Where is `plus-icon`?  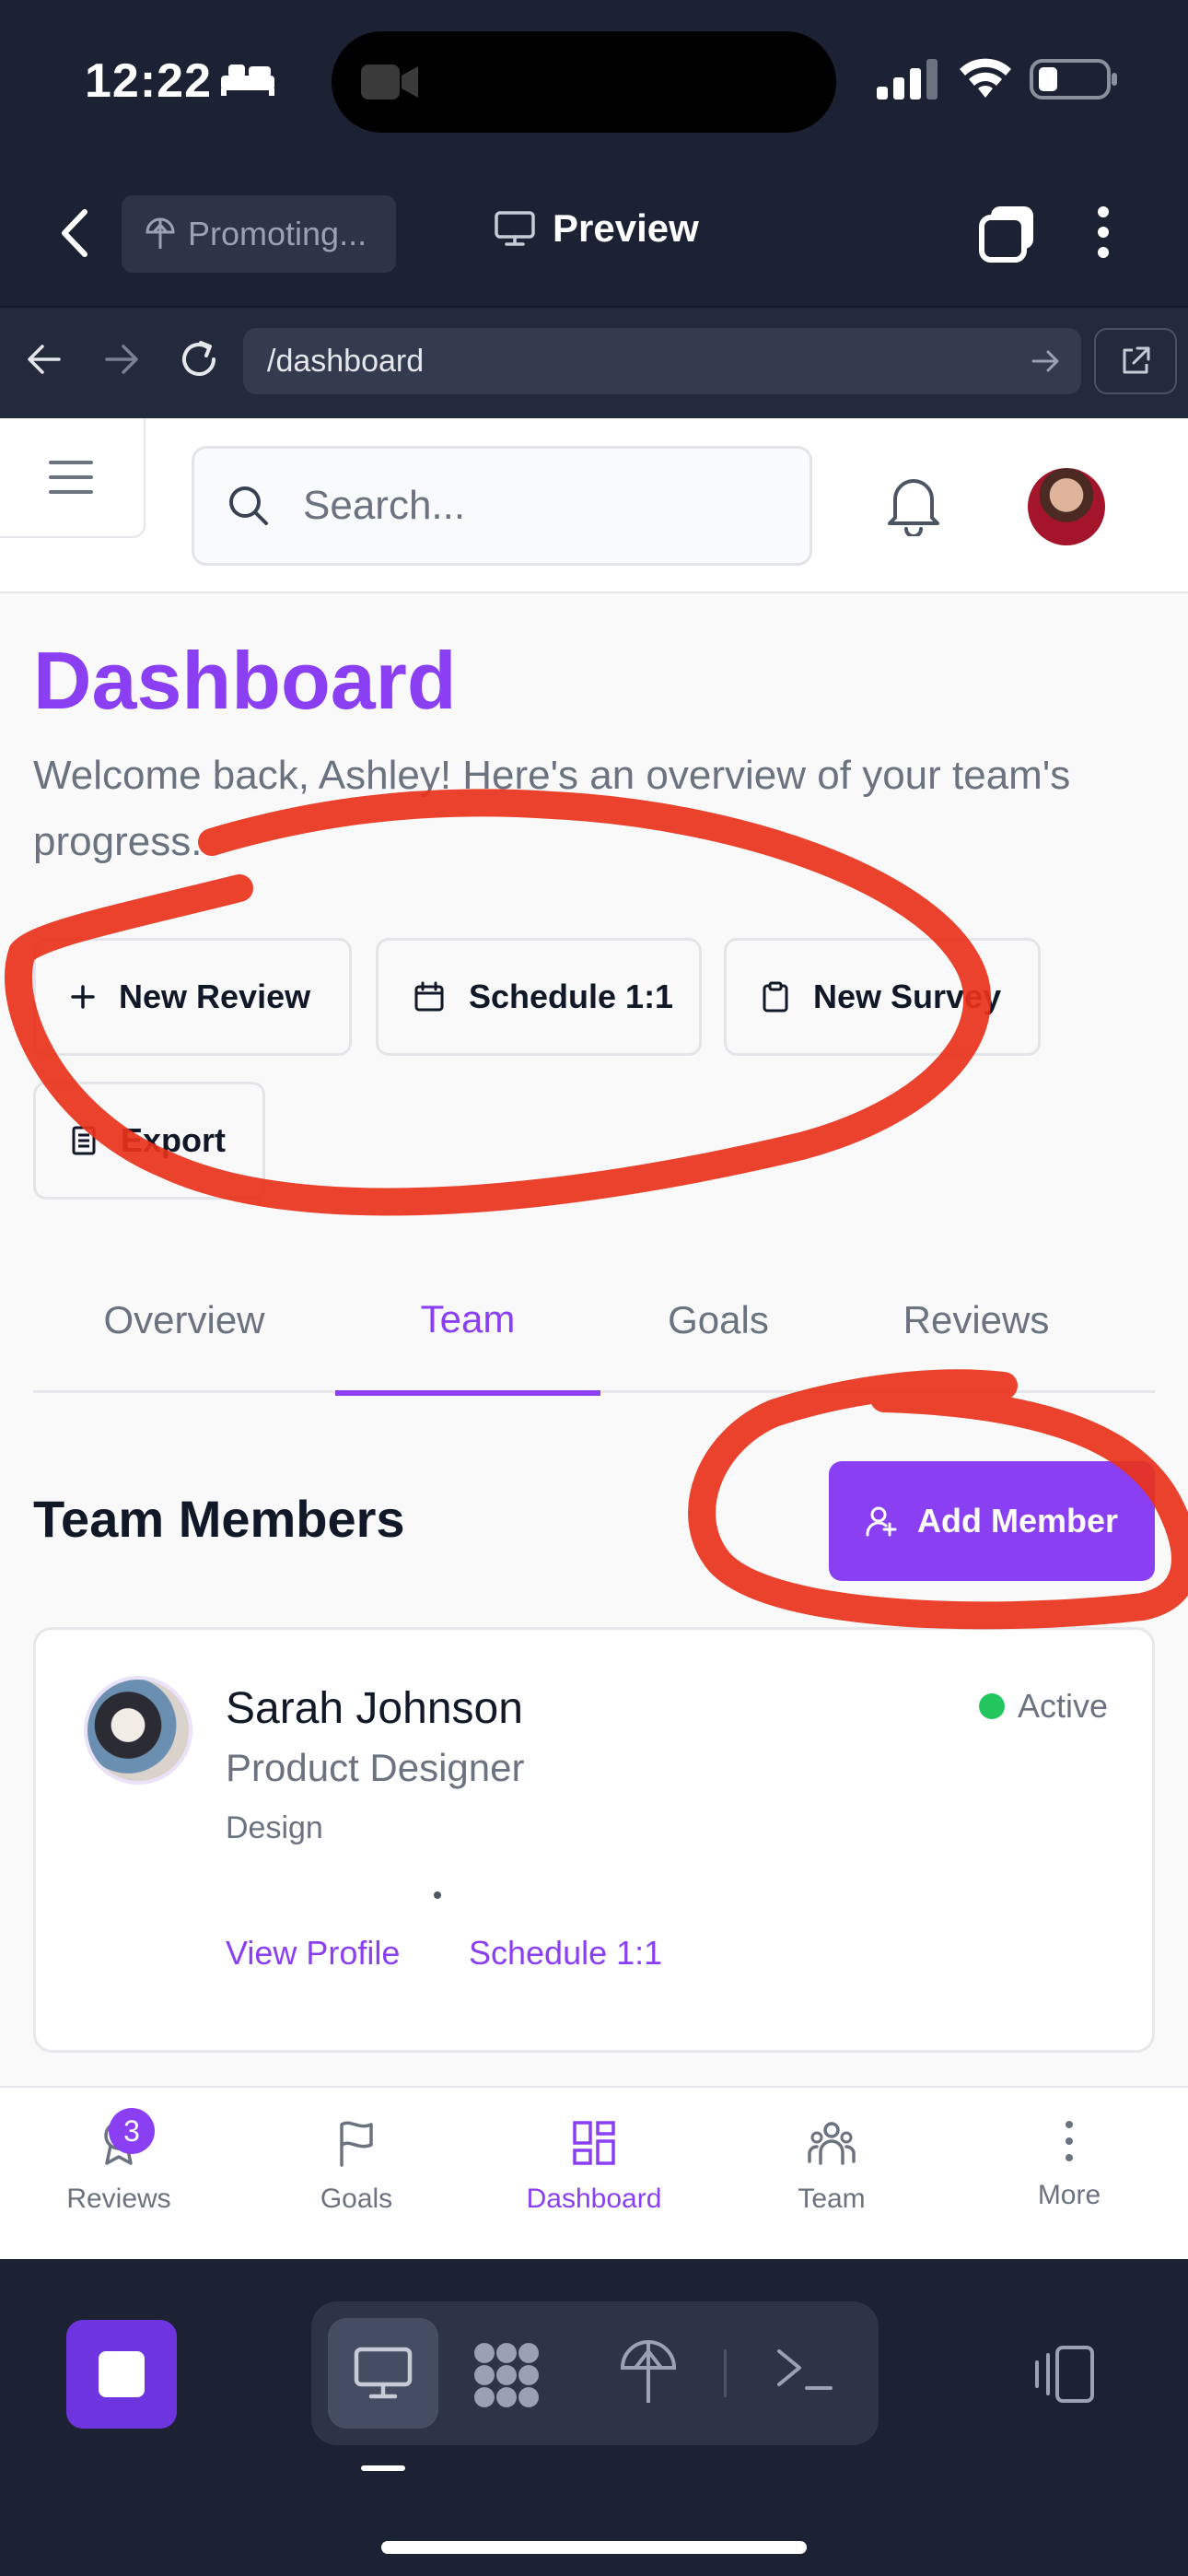
plus-icon is located at coordinates (83, 997).